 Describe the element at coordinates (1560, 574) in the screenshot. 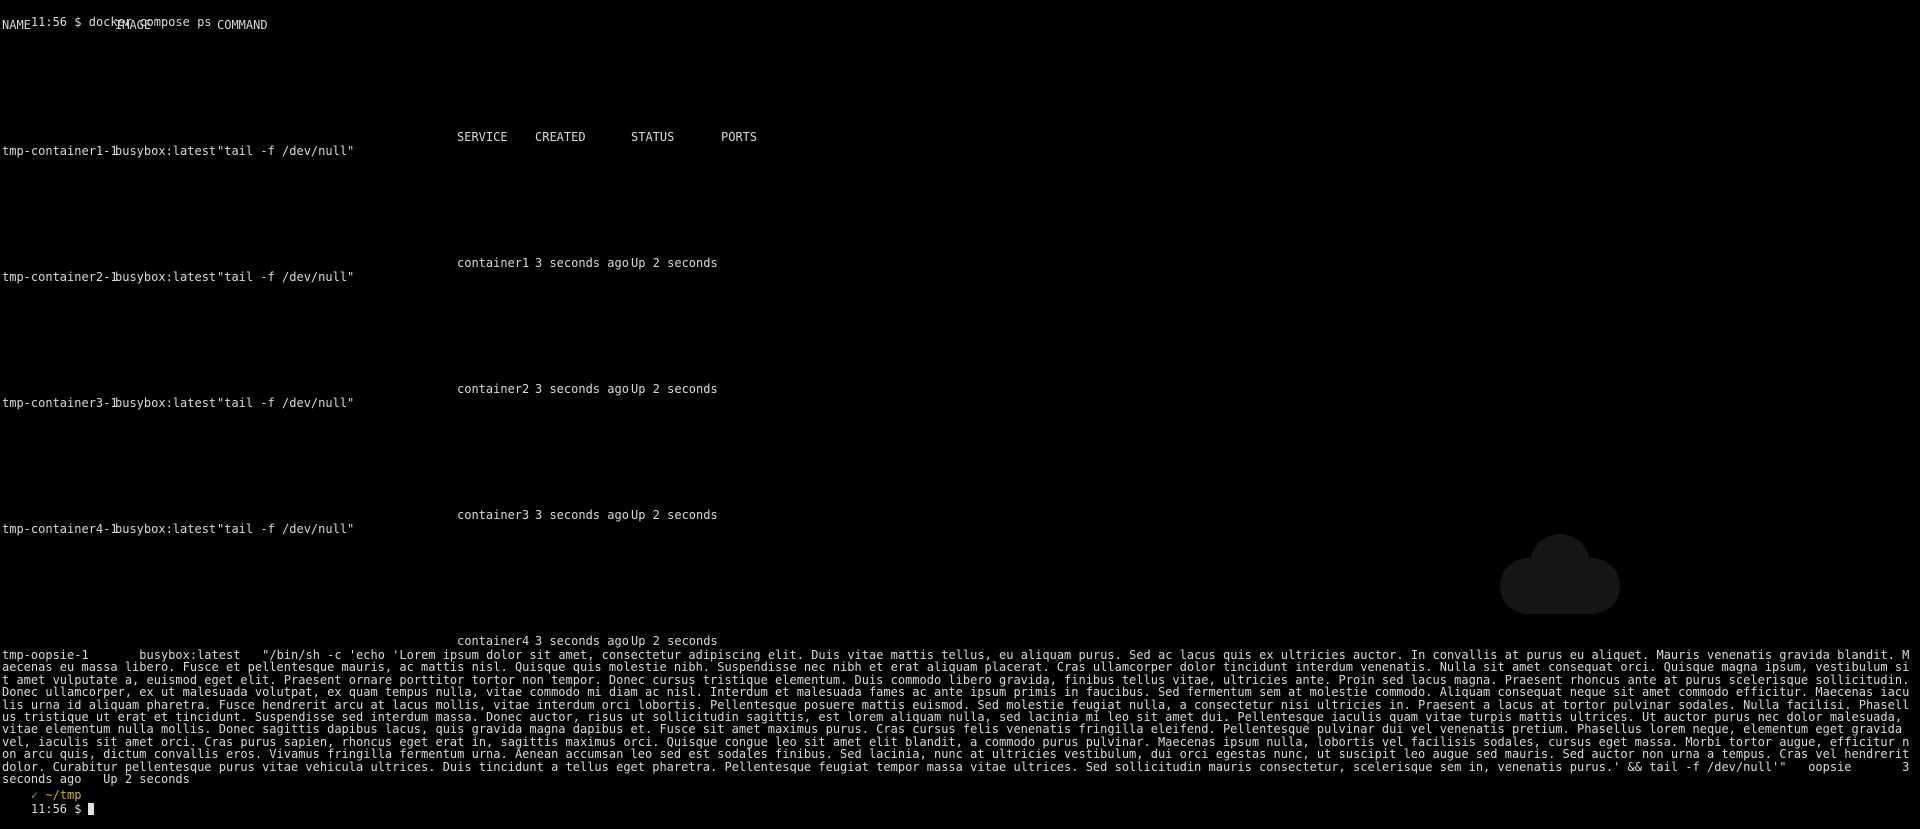

I see `cloud-icon` at that location.